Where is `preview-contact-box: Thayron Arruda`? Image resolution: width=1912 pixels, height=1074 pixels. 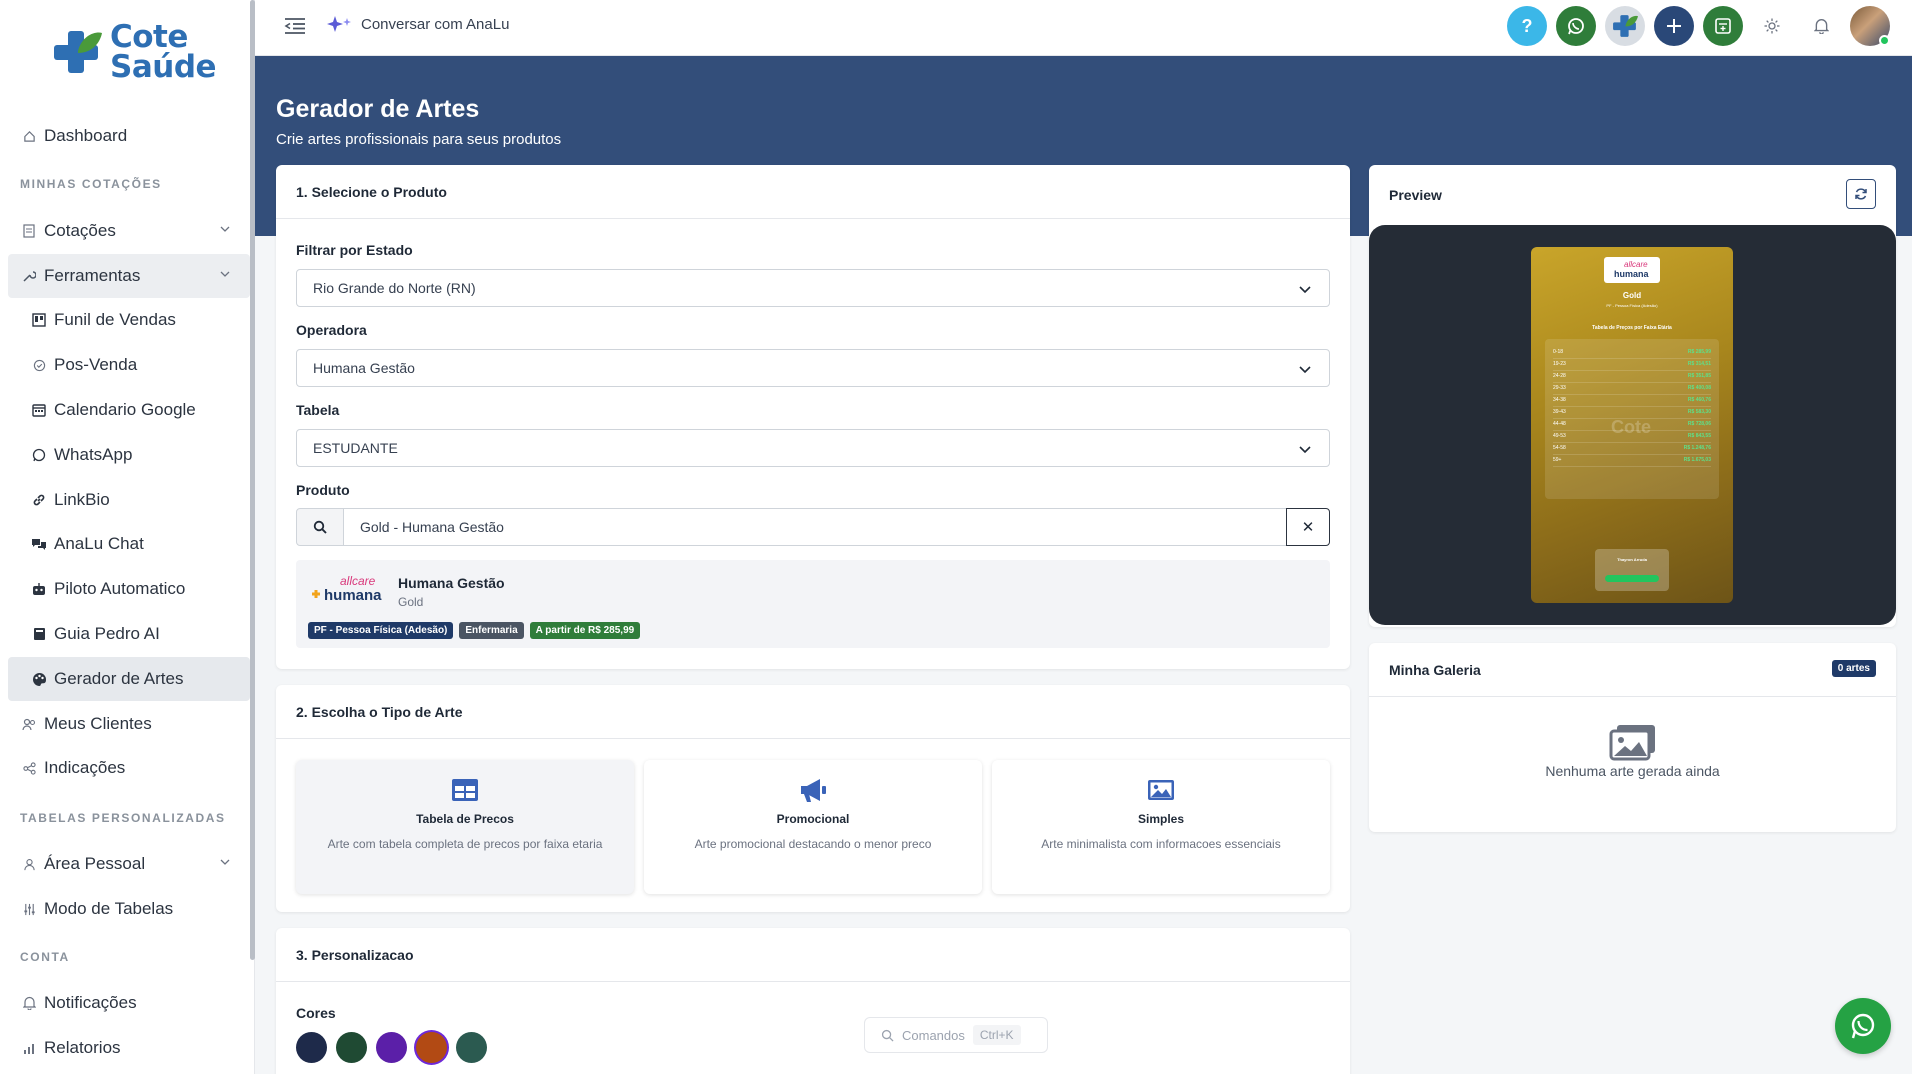 preview-contact-box: Thayron Arruda is located at coordinates (1632, 570).